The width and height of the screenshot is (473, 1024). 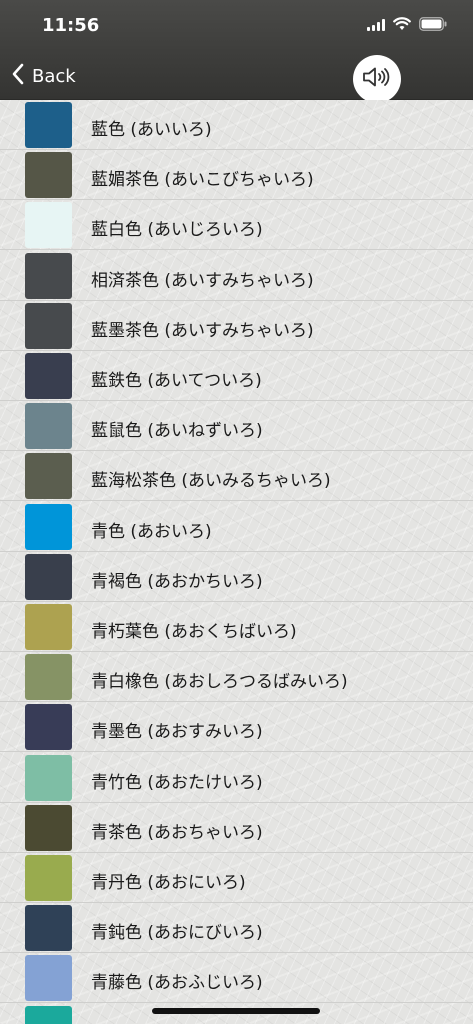 I want to click on home-indicator, so click(x=236, y=1011).